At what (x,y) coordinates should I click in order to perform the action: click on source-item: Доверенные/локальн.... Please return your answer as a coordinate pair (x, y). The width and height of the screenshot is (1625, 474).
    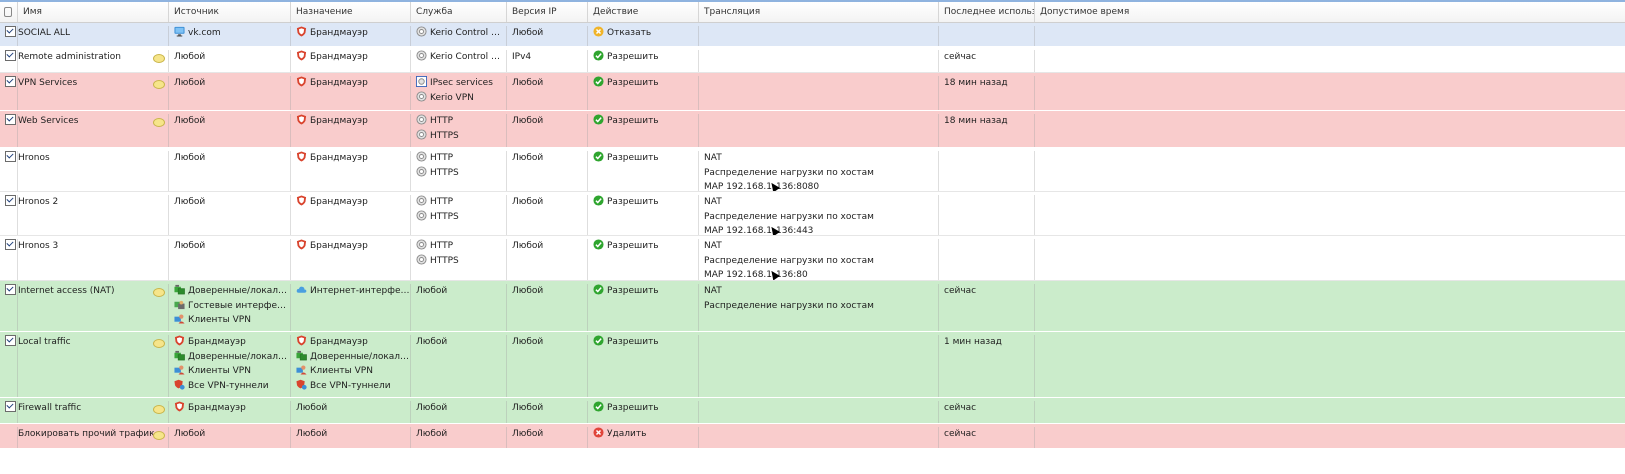
    Looking at the image, I should click on (232, 357).